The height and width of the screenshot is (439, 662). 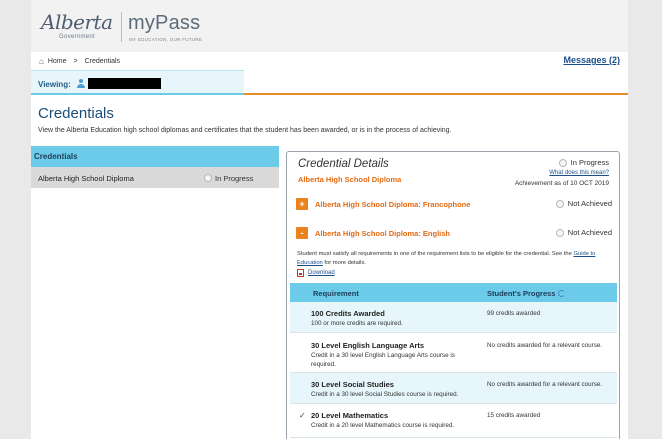 I want to click on breadcrumb-current: Credentials, so click(x=102, y=61).